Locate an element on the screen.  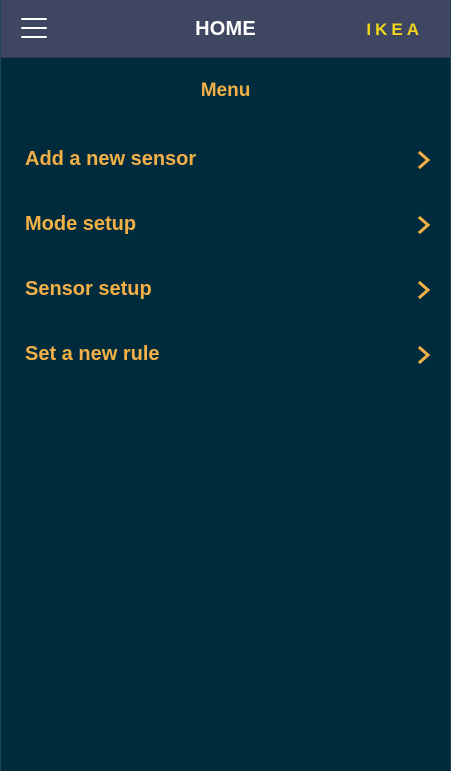
menu-item-mode-setup: Mode setup is located at coordinates (225, 224).